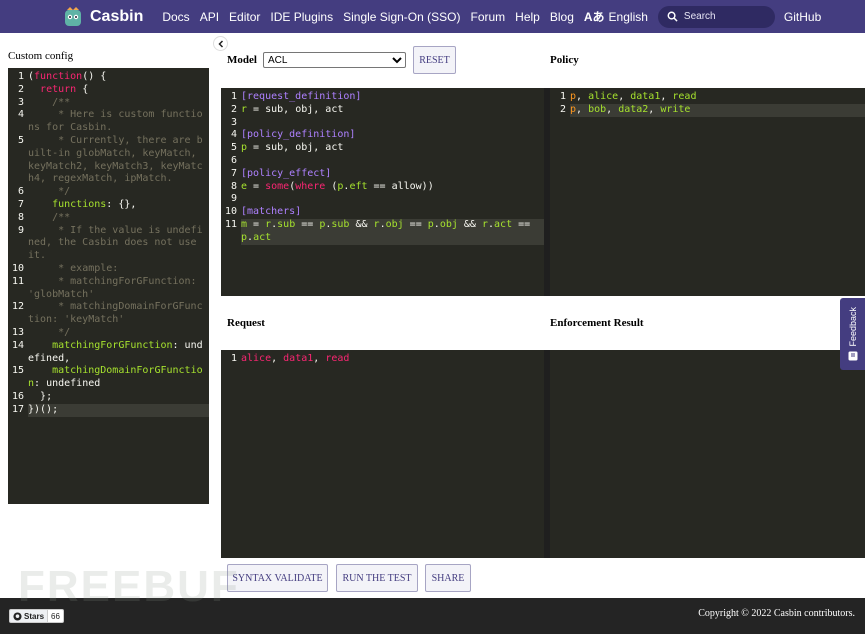 The height and width of the screenshot is (634, 865). Describe the element at coordinates (108, 77) in the screenshot. I see `custom-config-line: 1 (function() {` at that location.